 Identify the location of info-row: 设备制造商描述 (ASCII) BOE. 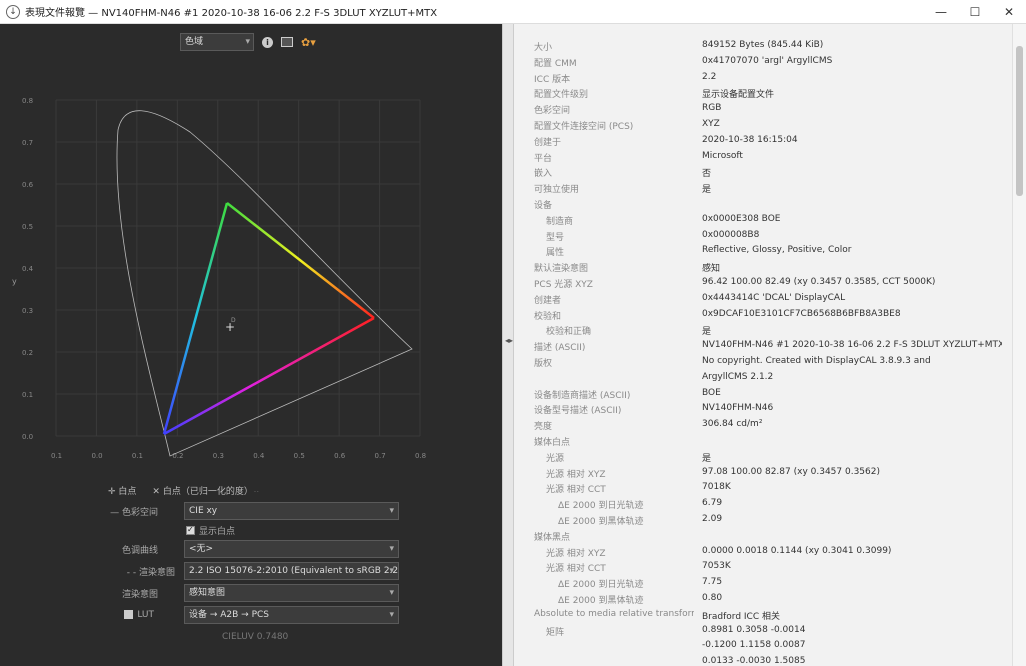
(763, 396).